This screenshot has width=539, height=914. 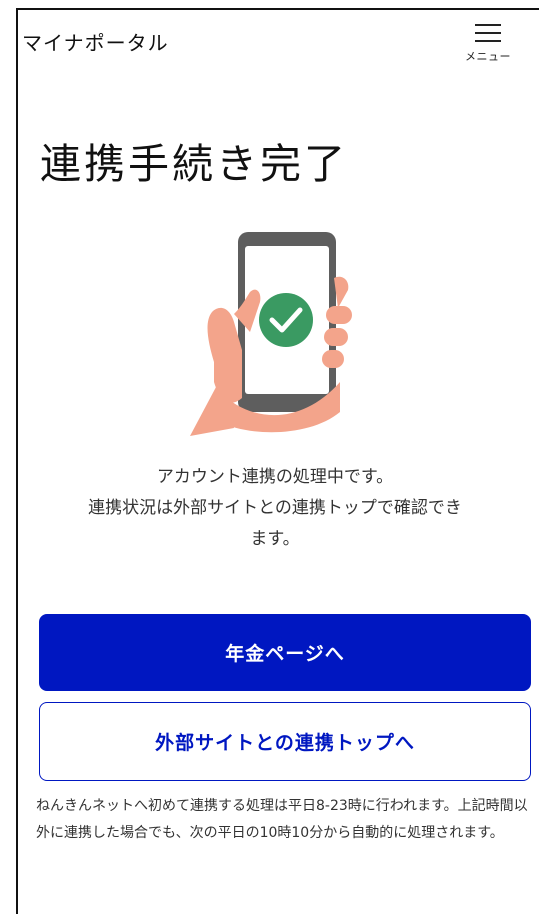 What do you see at coordinates (275, 477) in the screenshot?
I see `status-message-line-1: アカウント連携の処理中です。` at bounding box center [275, 477].